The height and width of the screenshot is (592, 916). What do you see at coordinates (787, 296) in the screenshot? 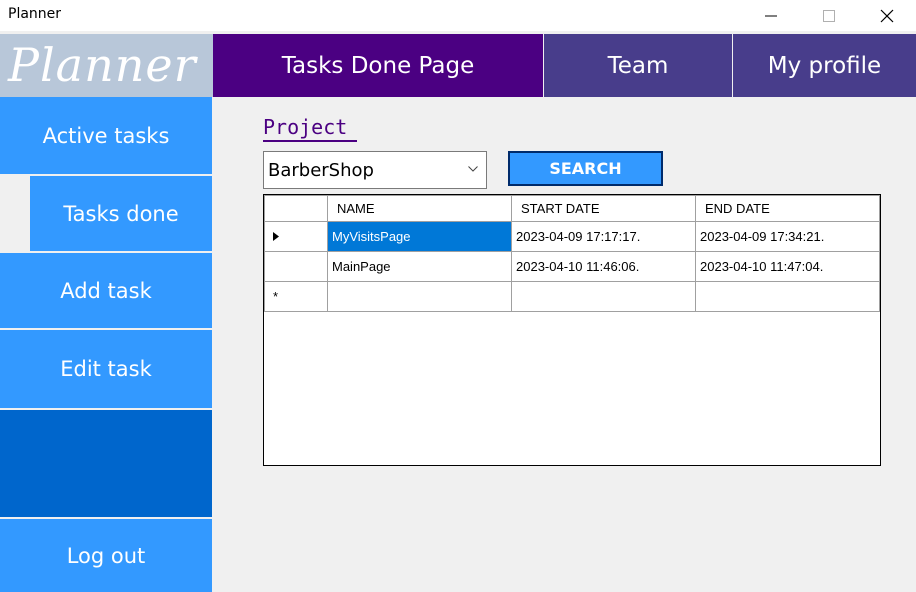
I see `cell-end-date` at bounding box center [787, 296].